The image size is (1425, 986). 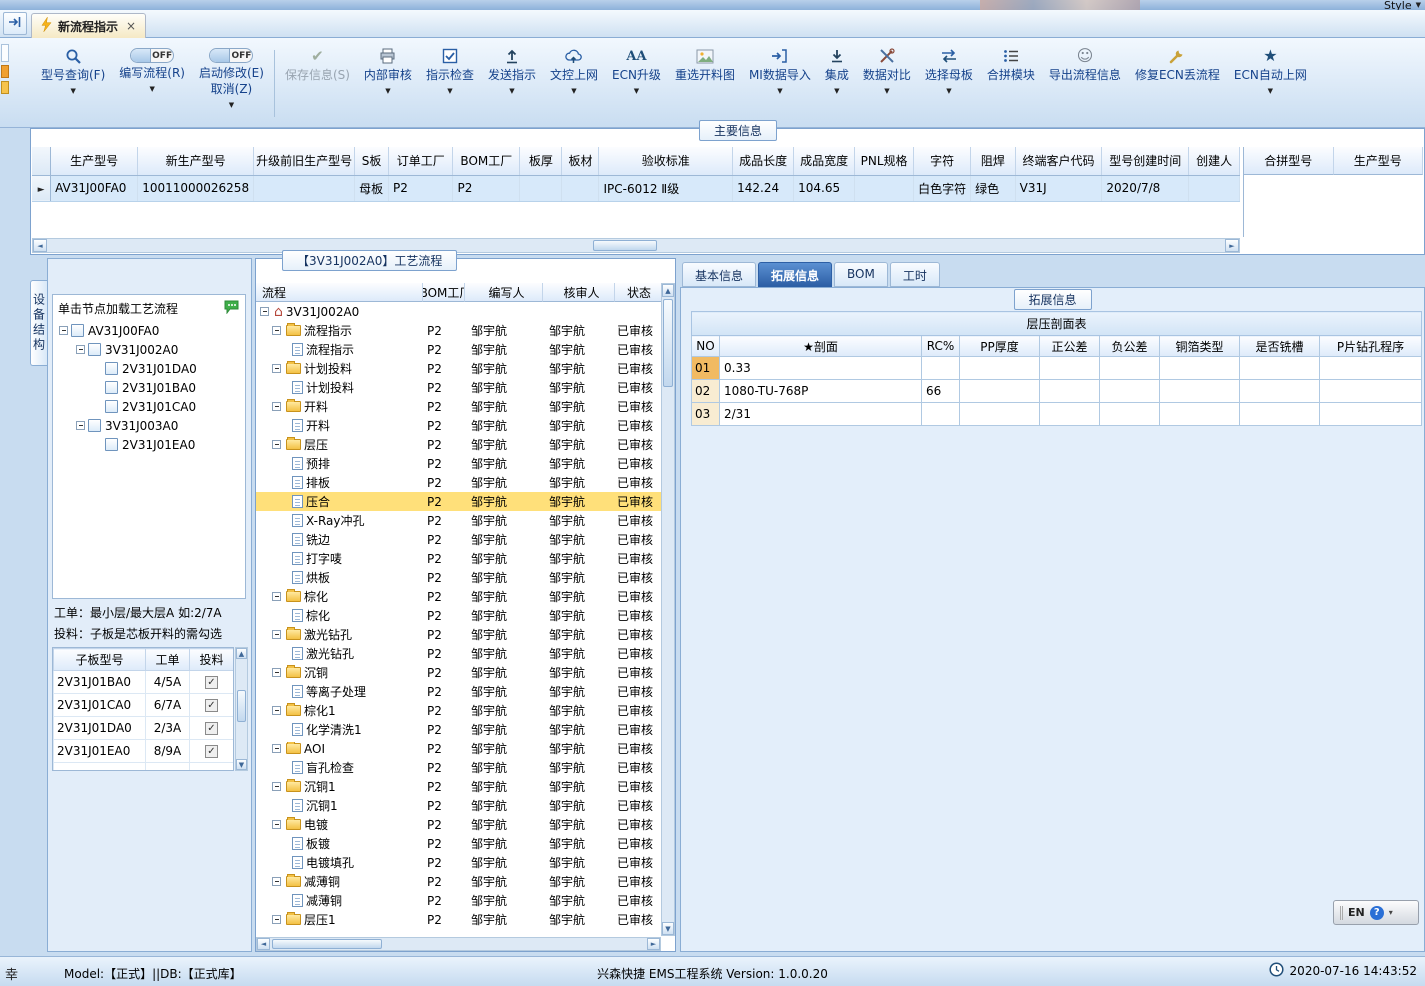 What do you see at coordinates (458, 577) in the screenshot?
I see `process-row: 烘板 P2 邹宇航 邹宇航 已审核` at bounding box center [458, 577].